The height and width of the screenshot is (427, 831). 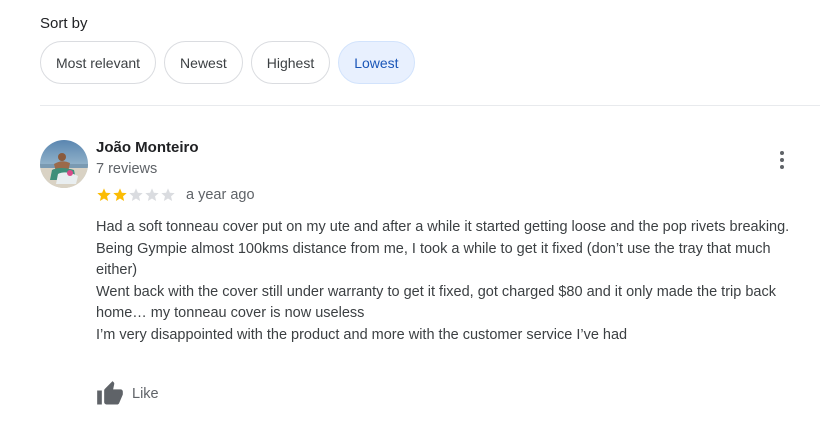 I want to click on sort-most-relevant-button: Most relevant, so click(x=98, y=62).